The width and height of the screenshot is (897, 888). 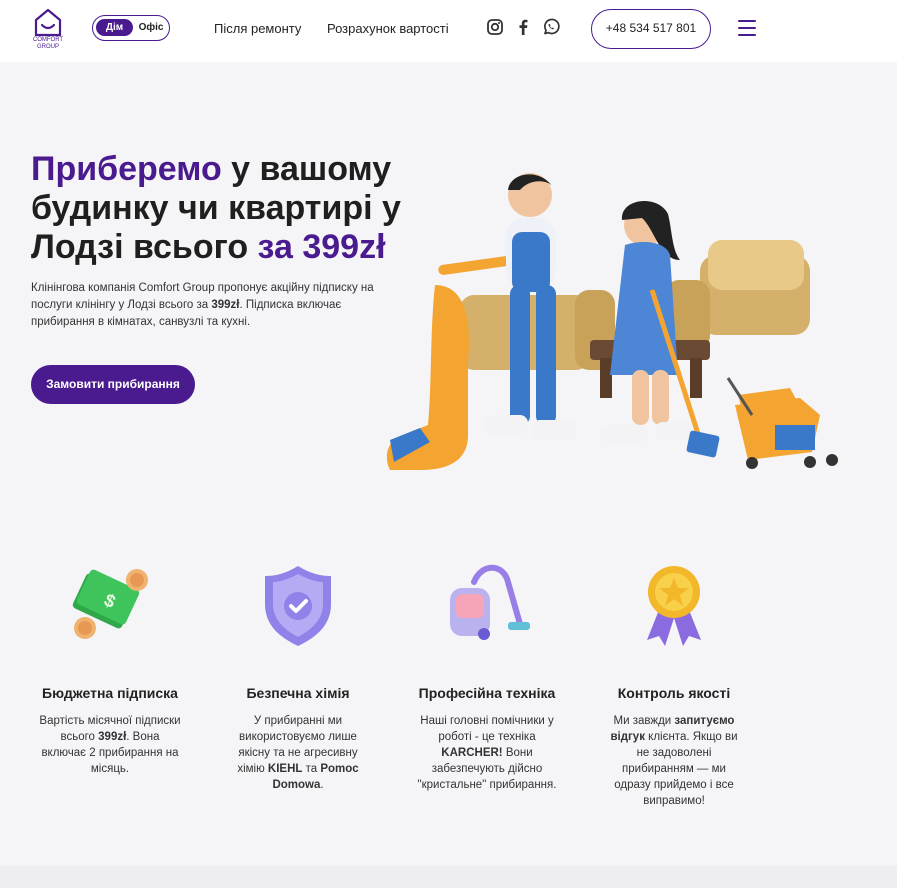 I want to click on feature-title: Безпечна хімія, so click(x=298, y=693).